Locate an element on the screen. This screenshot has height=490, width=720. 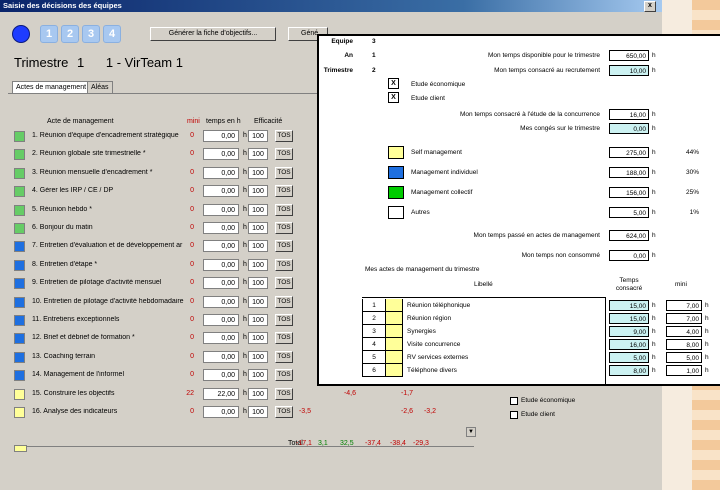
step-2-button: 2 is located at coordinates (70, 34).